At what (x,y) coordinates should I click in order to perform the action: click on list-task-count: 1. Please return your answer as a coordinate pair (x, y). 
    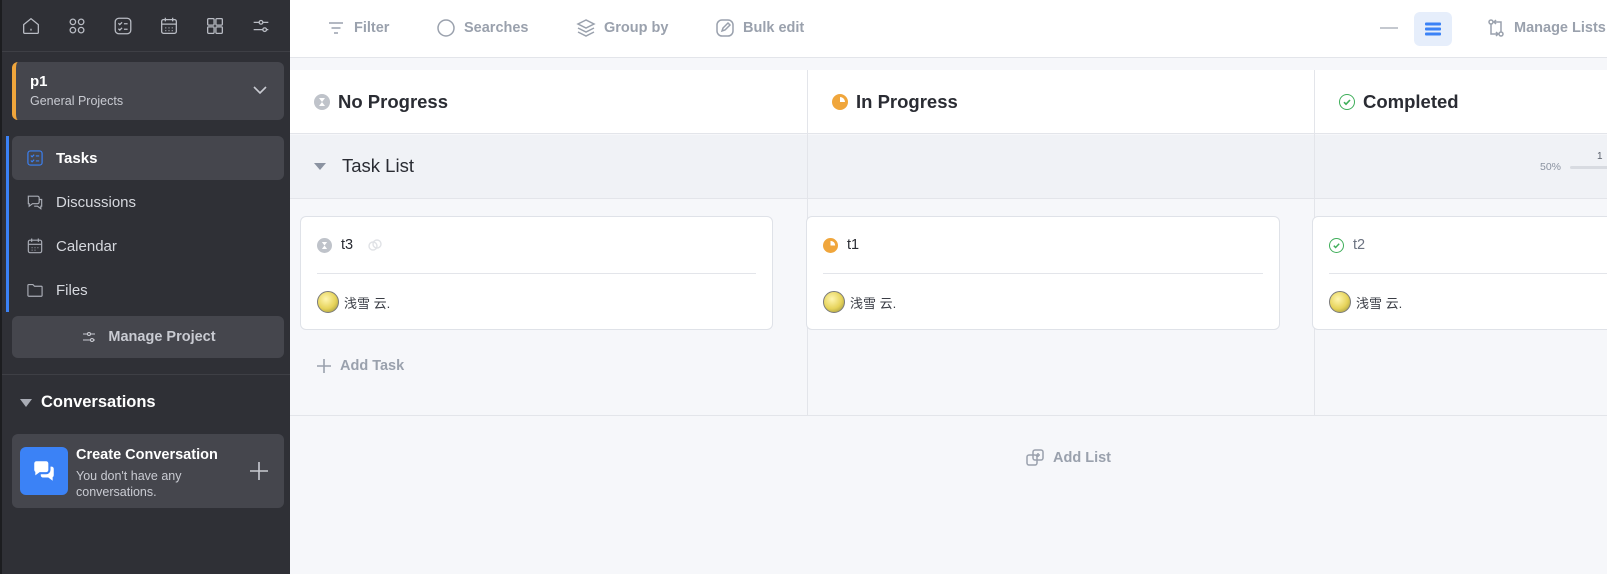
    Looking at the image, I should click on (1600, 156).